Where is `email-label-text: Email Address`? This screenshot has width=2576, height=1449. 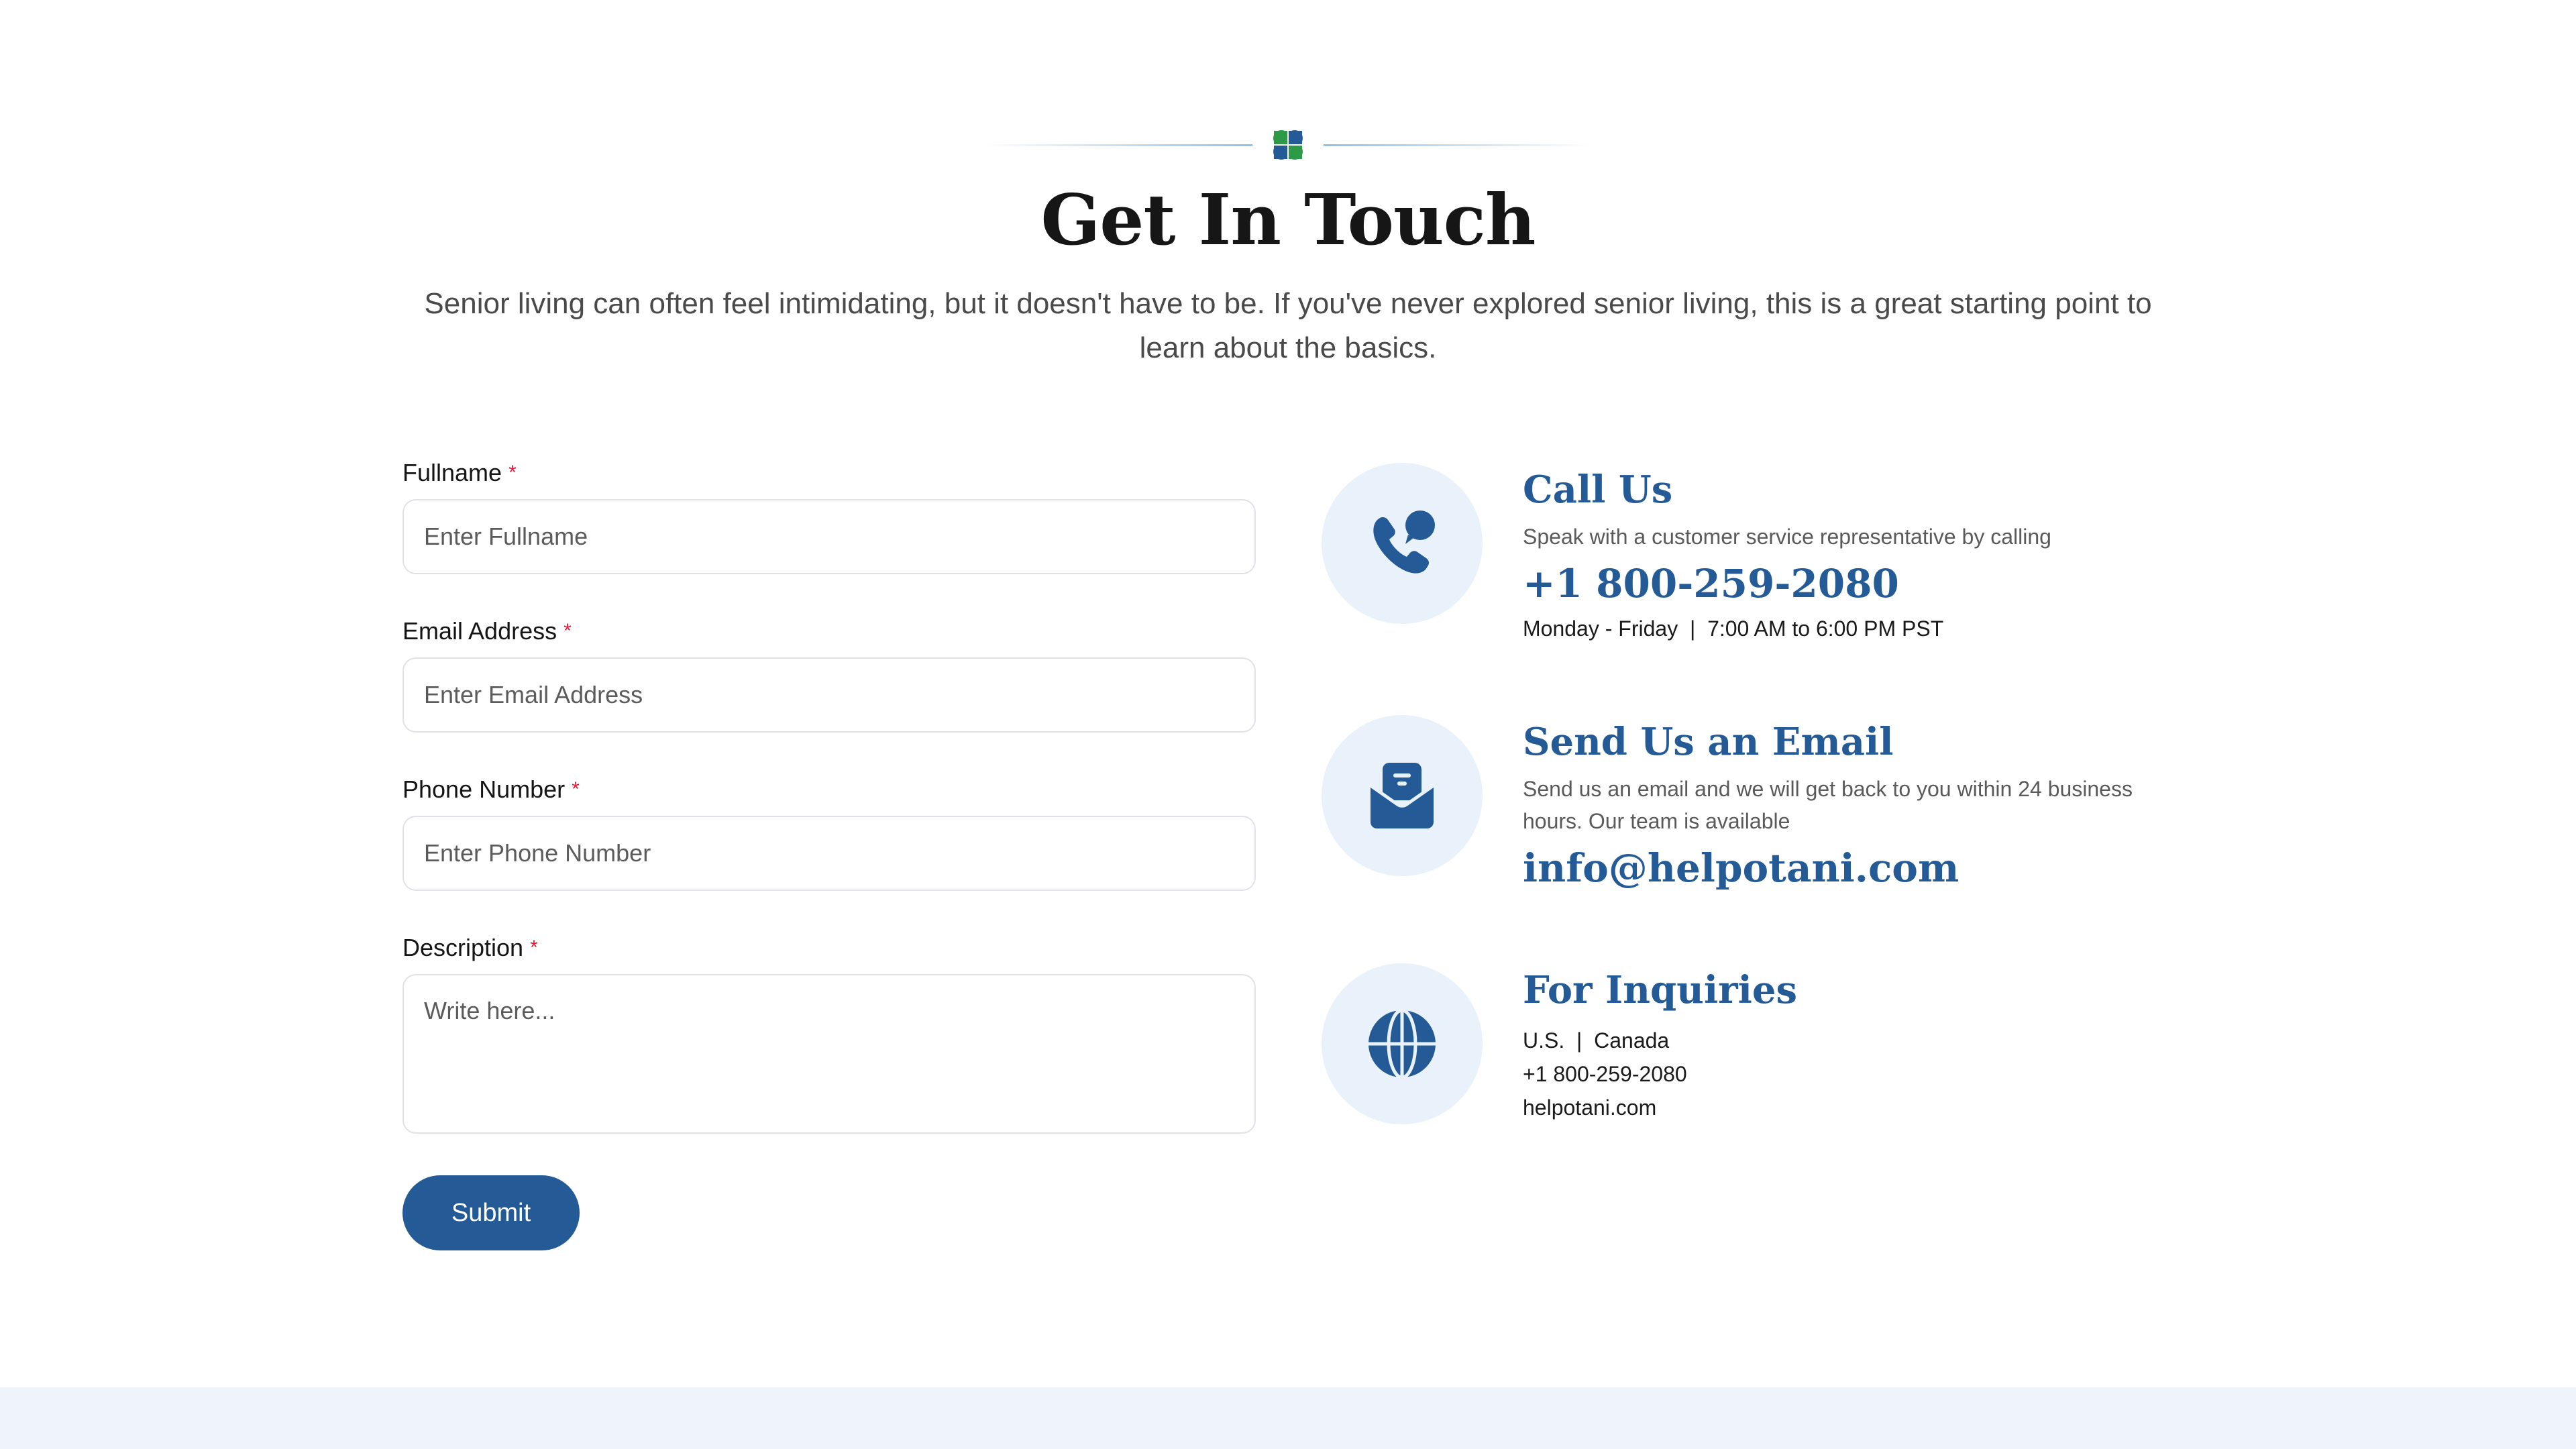
email-label-text: Email Address is located at coordinates (479, 631).